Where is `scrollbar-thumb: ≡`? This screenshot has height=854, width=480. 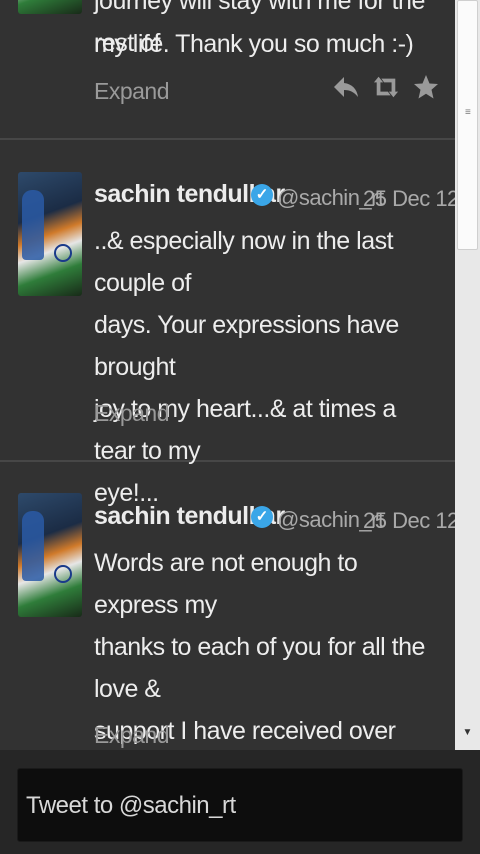
scrollbar-thumb: ≡ is located at coordinates (467, 125).